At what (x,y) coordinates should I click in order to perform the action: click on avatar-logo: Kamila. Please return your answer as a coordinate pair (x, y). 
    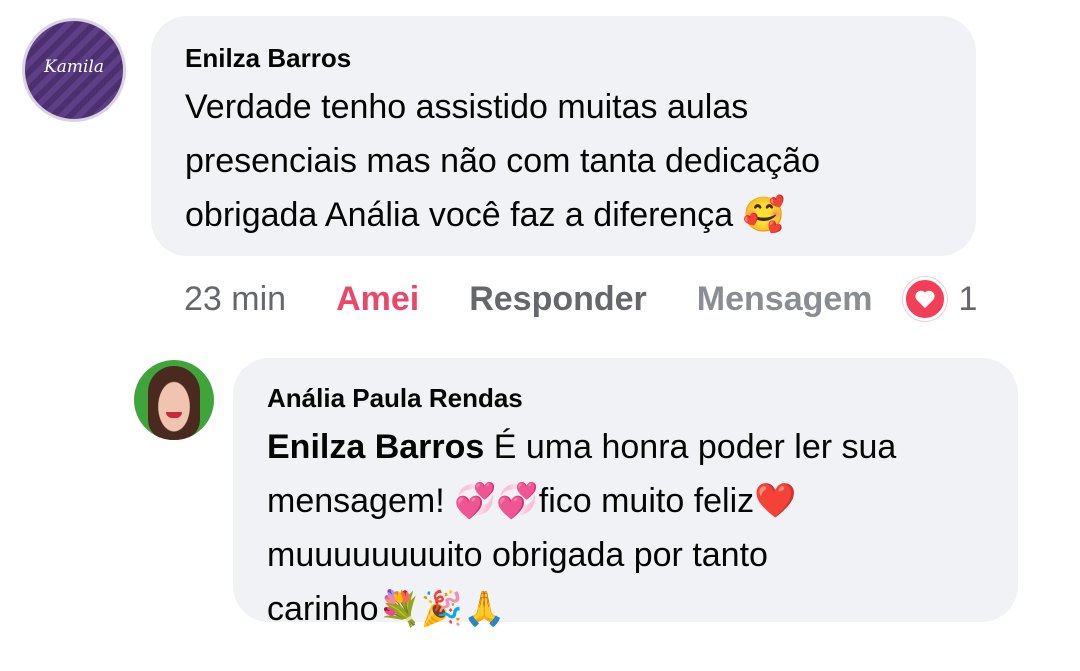
    Looking at the image, I should click on (74, 67).